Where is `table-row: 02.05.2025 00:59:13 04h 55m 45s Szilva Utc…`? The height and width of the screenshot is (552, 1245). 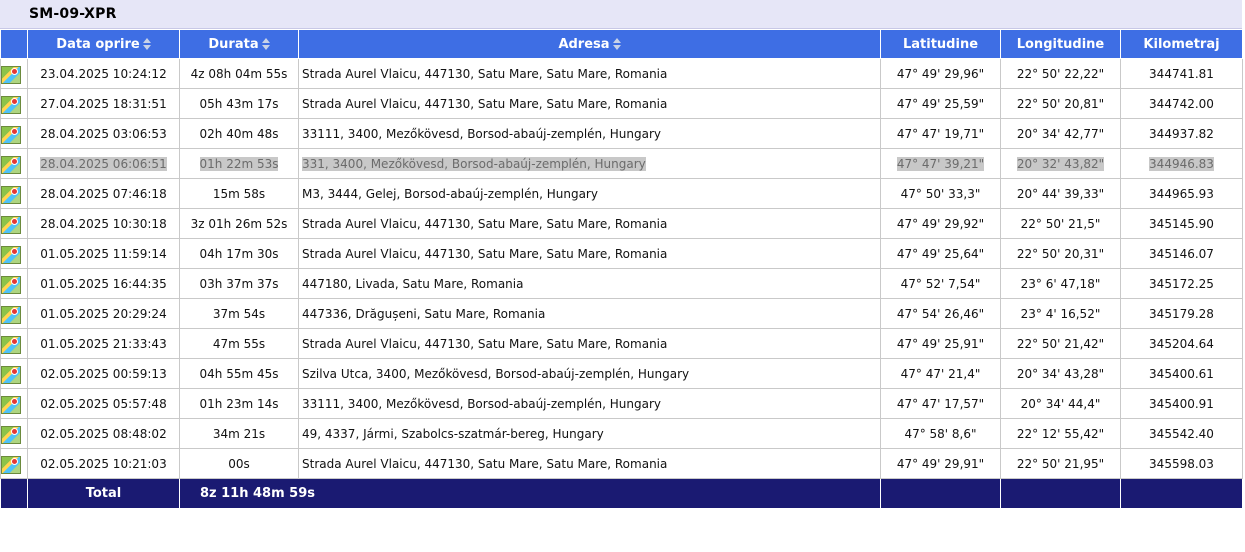
table-row: 02.05.2025 00:59:13 04h 55m 45s Szilva Utc… is located at coordinates (621, 373).